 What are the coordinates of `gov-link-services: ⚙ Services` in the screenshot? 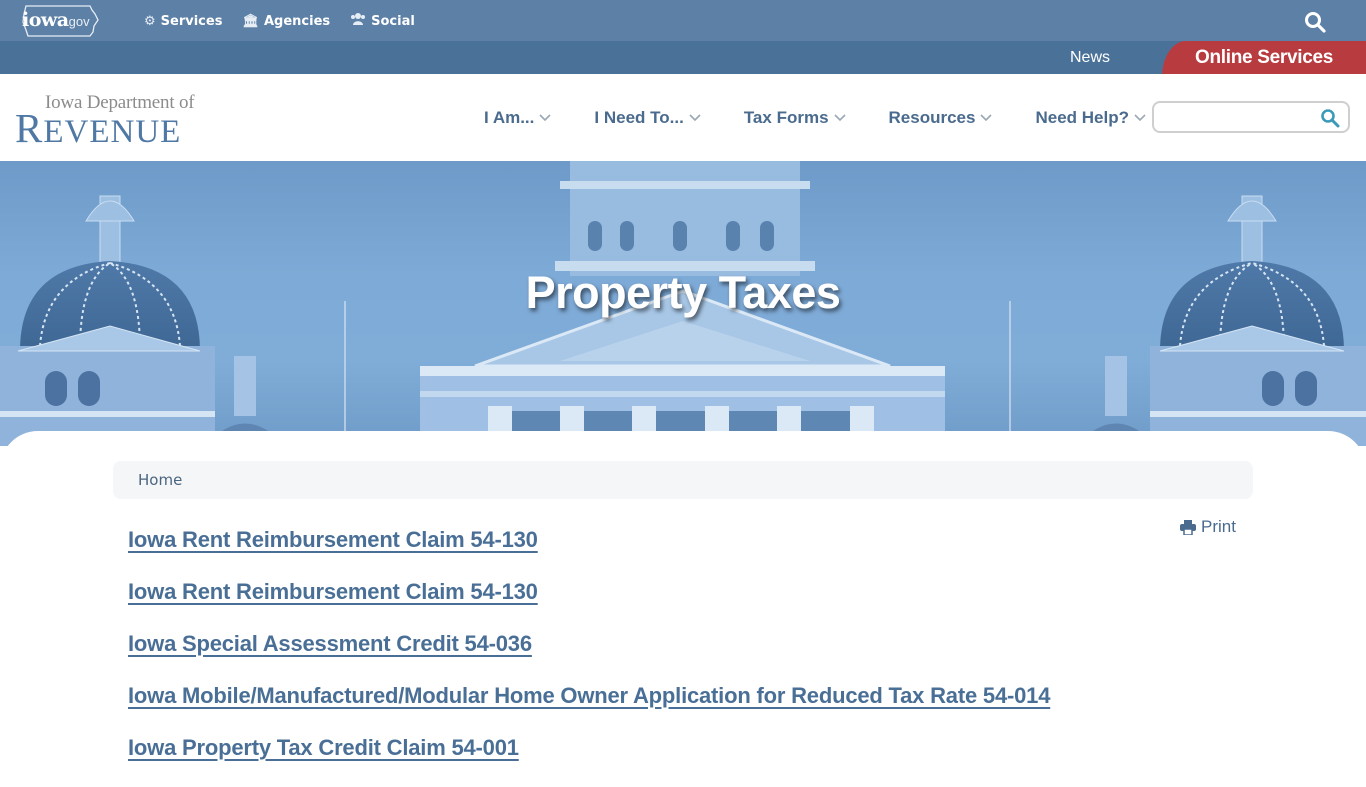 It's located at (183, 21).